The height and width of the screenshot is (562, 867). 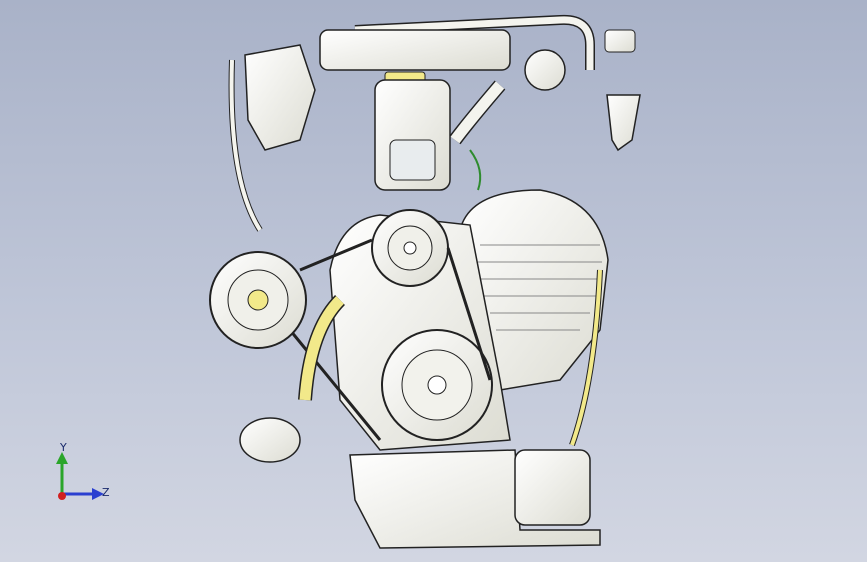 I want to click on dipstick-cup, so click(x=623, y=123).